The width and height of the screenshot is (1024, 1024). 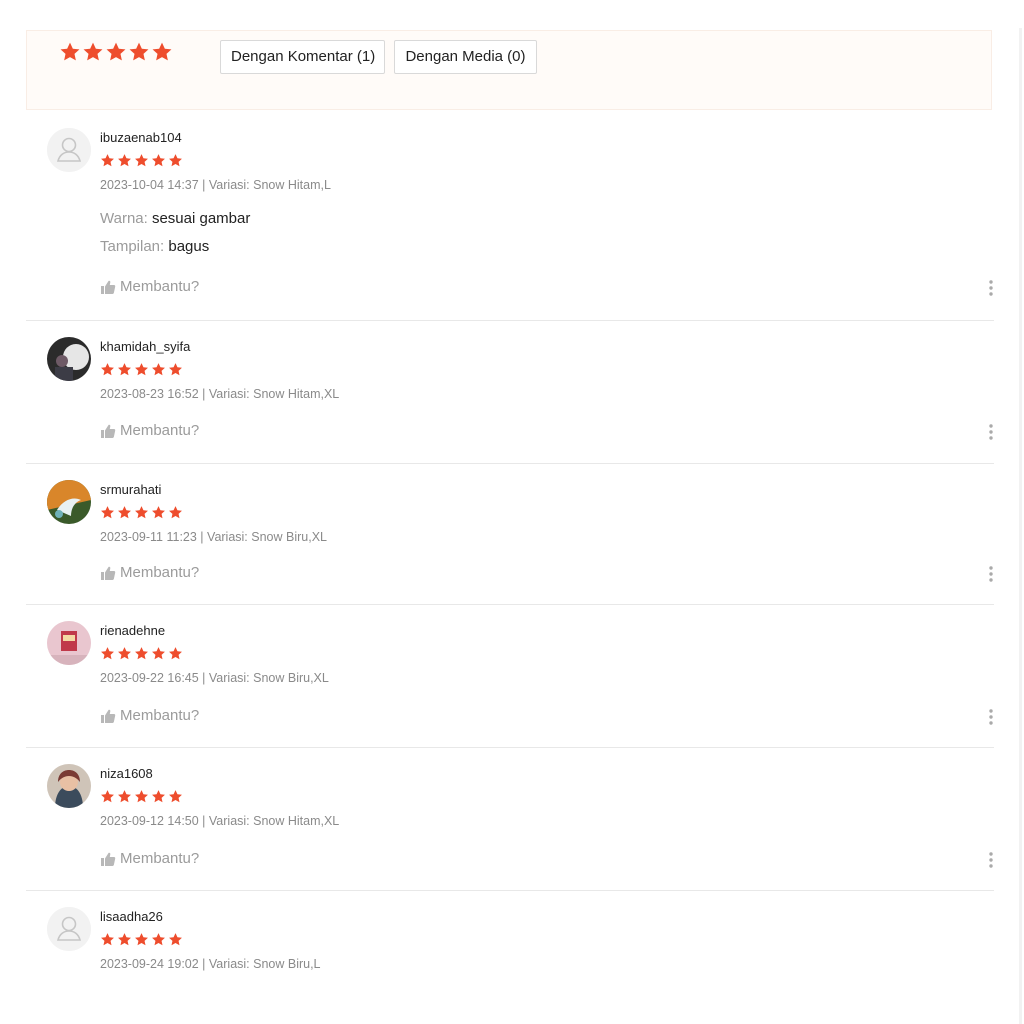 What do you see at coordinates (465, 57) in the screenshot?
I see `filter-with-media-button: Dengan Media (0)` at bounding box center [465, 57].